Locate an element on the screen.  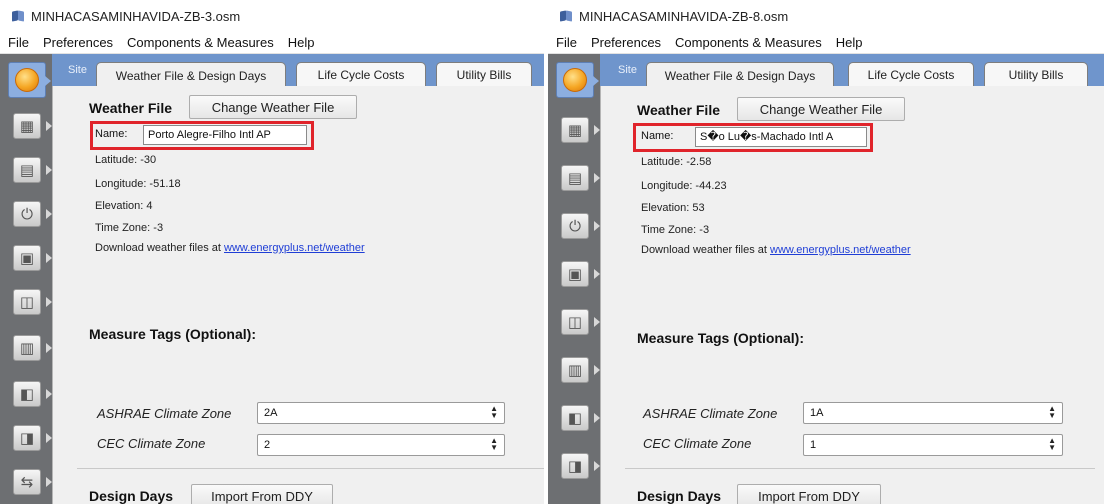
title-bar: MINHACASAMINHAVIDA-ZB-8.osm is located at coordinates (826, 16).